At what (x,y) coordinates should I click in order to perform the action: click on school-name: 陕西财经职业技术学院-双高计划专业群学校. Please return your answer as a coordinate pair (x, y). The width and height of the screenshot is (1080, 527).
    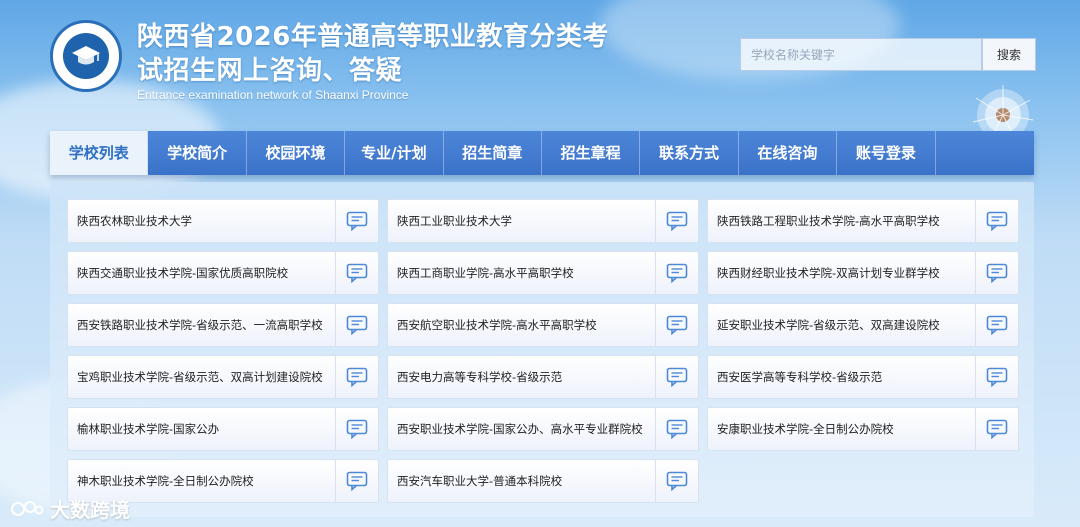
    Looking at the image, I should click on (828, 273).